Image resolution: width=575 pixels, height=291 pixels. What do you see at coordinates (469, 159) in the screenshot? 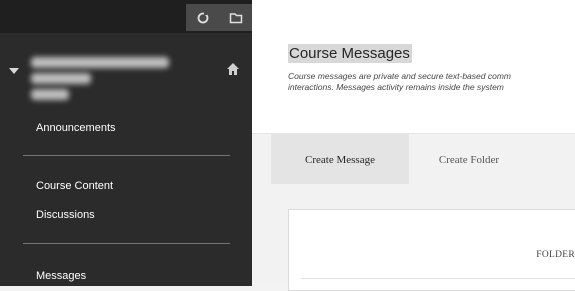
I see `tab-create-folder: Create Folder` at bounding box center [469, 159].